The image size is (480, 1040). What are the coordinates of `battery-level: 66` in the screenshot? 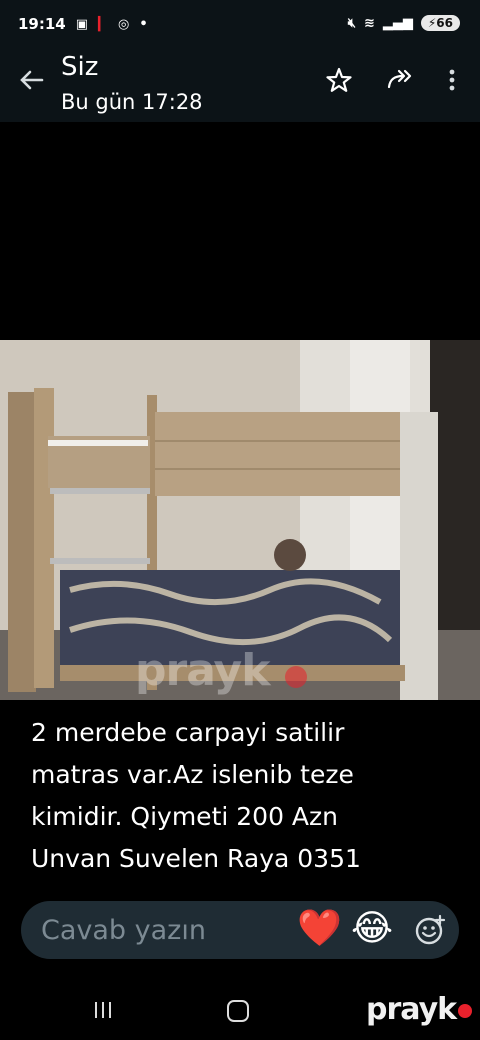 It's located at (444, 23).